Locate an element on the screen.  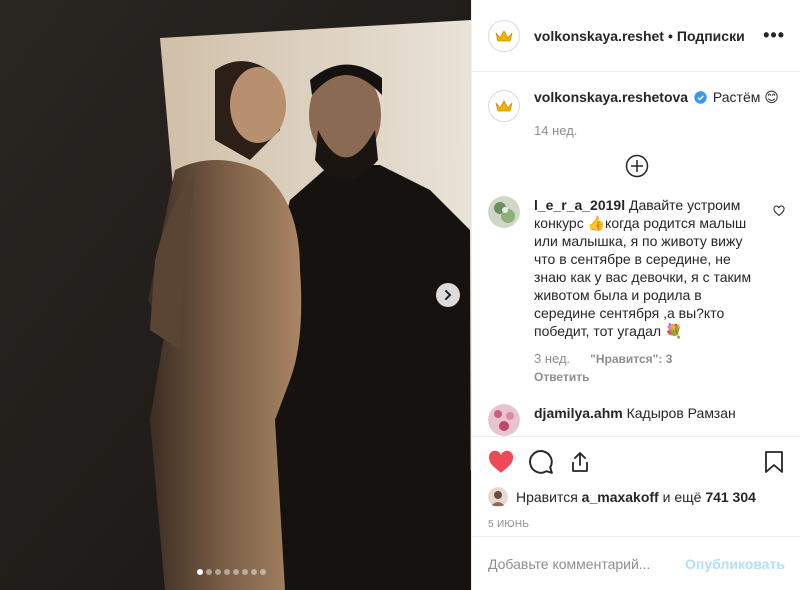
like-comment-button is located at coordinates (779, 213).